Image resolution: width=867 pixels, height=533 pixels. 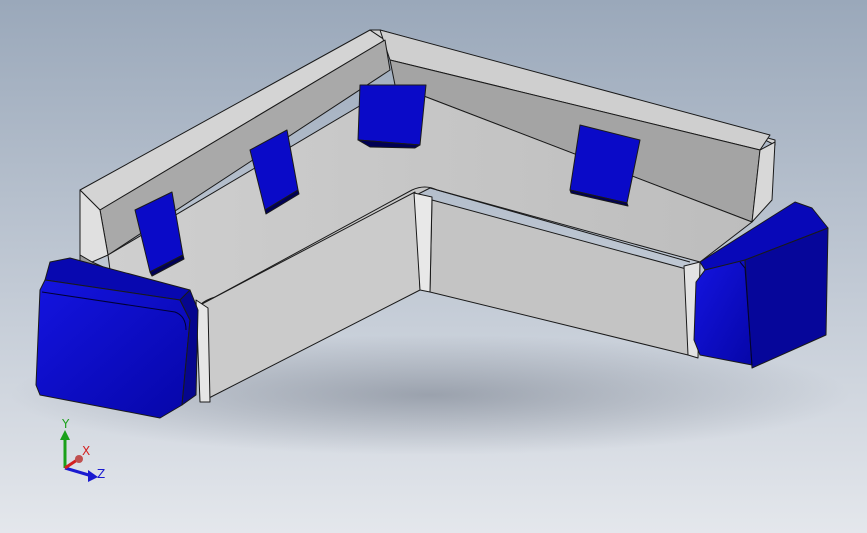 I want to click on left-arm-cushion-front, so click(x=113, y=349).